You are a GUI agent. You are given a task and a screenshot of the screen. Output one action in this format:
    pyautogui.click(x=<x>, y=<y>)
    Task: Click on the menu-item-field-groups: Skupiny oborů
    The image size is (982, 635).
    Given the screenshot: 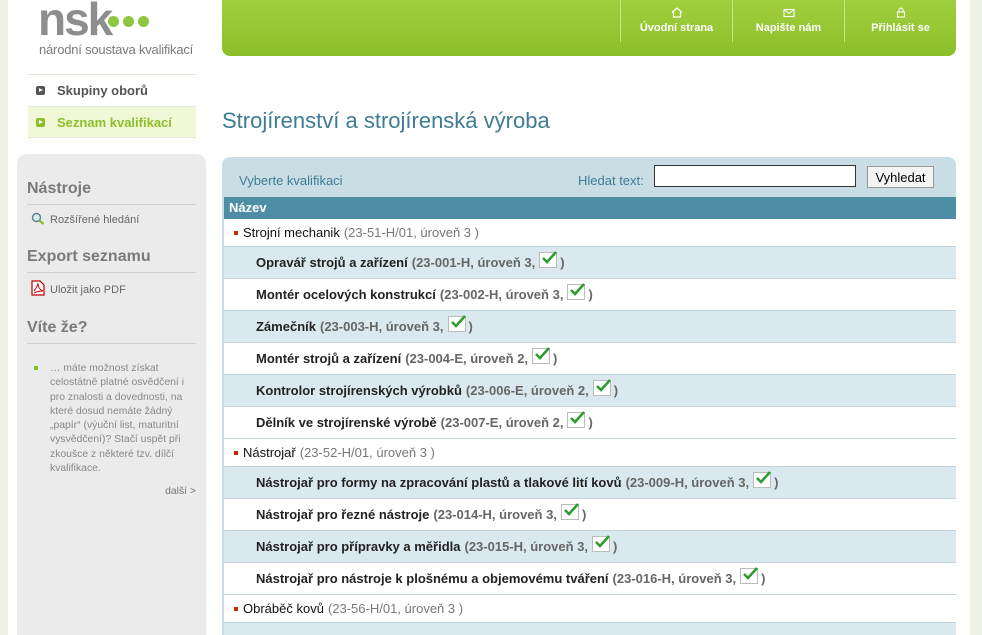 What is the action you would take?
    pyautogui.click(x=112, y=90)
    